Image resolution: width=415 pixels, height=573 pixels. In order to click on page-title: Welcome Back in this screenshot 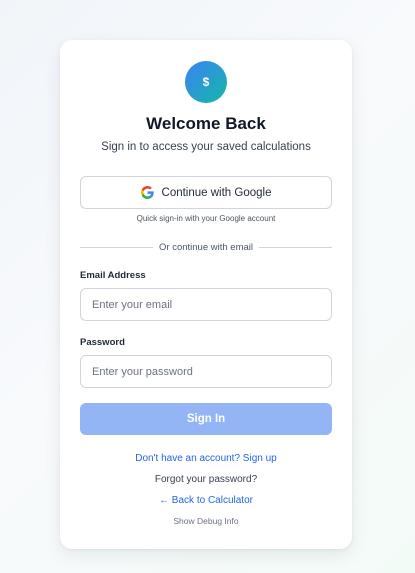, I will do `click(206, 123)`.